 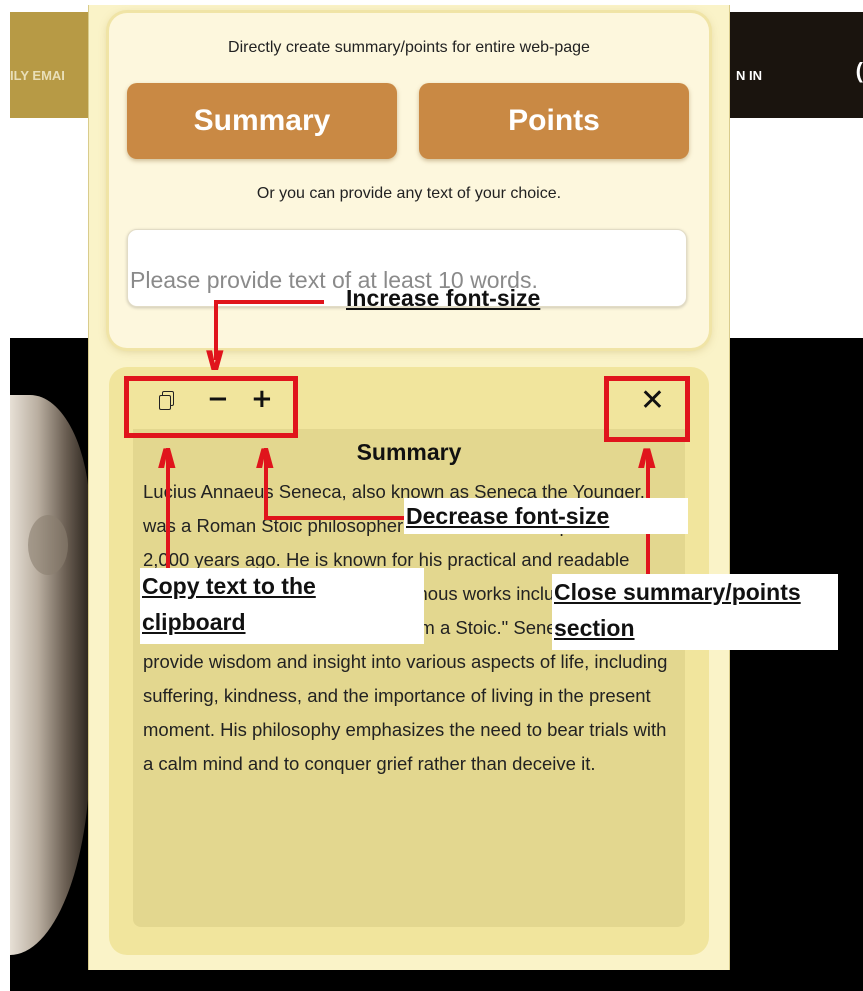 What do you see at coordinates (265, 457) in the screenshot?
I see `decrease-arrowhead: ∧` at bounding box center [265, 457].